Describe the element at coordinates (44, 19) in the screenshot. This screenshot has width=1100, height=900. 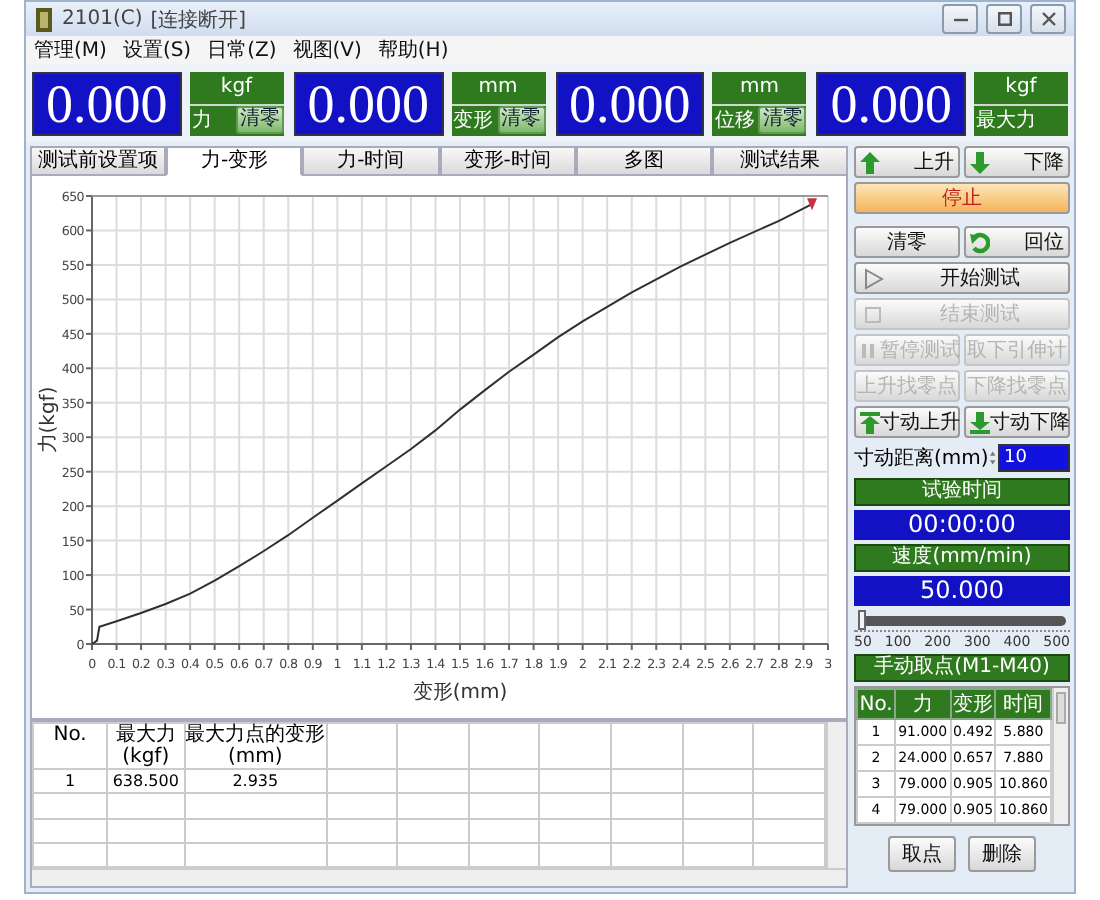
I see `app-icon` at that location.